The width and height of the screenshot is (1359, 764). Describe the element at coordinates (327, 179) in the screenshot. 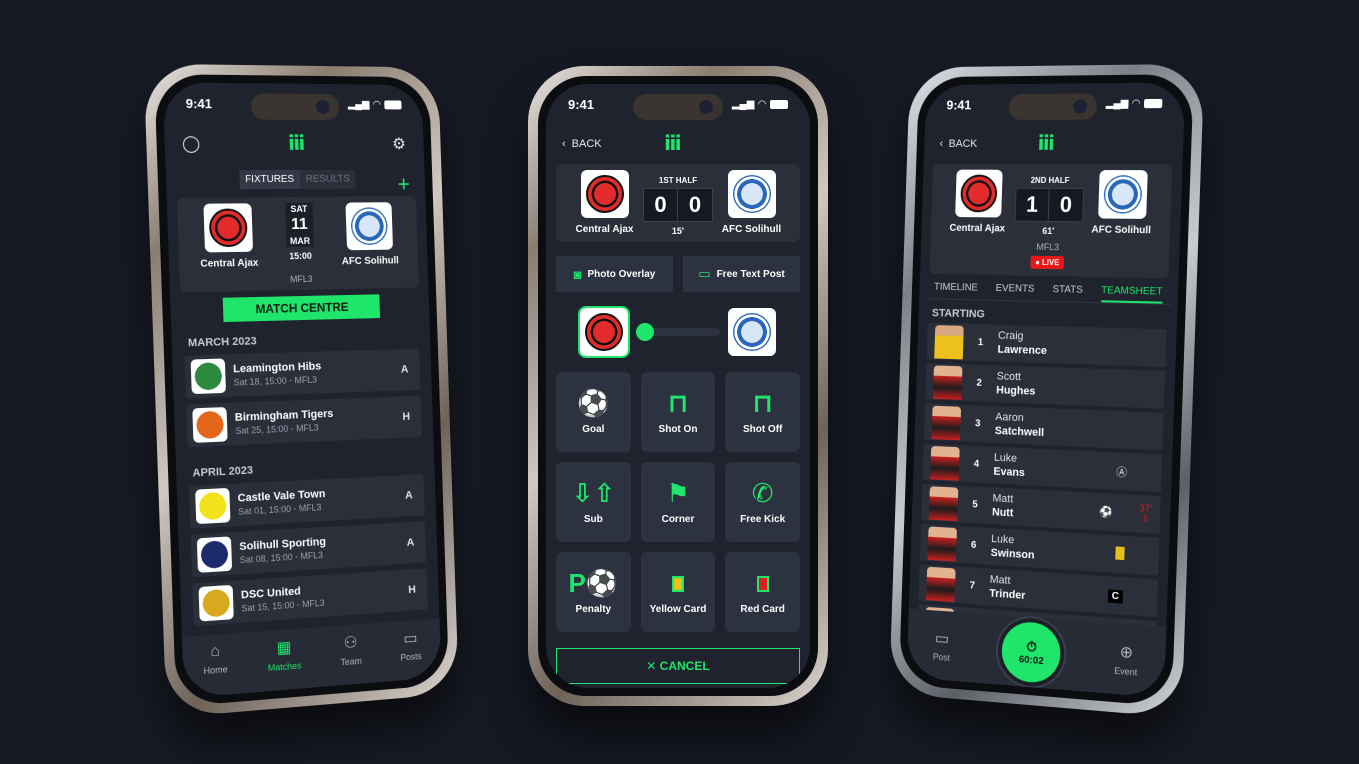

I see `tab-results: RESULTS` at that location.